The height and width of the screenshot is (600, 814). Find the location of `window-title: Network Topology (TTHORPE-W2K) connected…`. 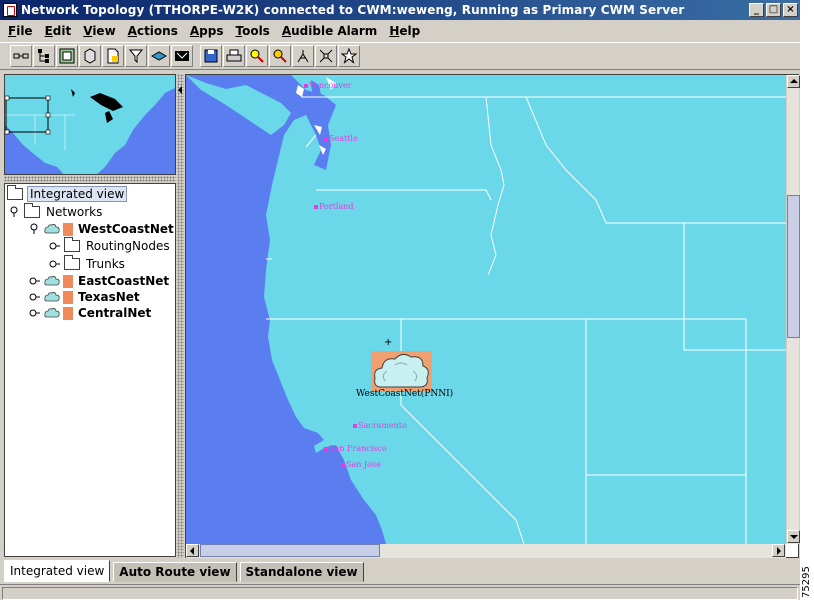

window-title: Network Topology (TTHORPE-W2K) connected… is located at coordinates (353, 10).